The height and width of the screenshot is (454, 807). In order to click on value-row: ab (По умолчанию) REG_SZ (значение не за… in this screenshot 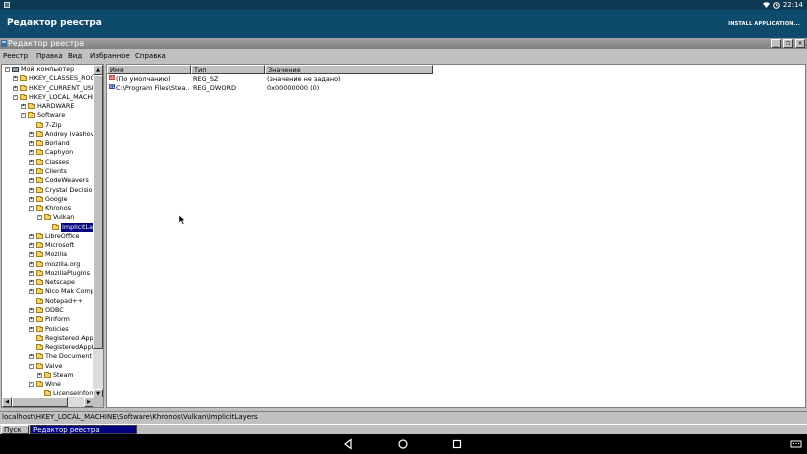, I will do `click(272, 79)`.